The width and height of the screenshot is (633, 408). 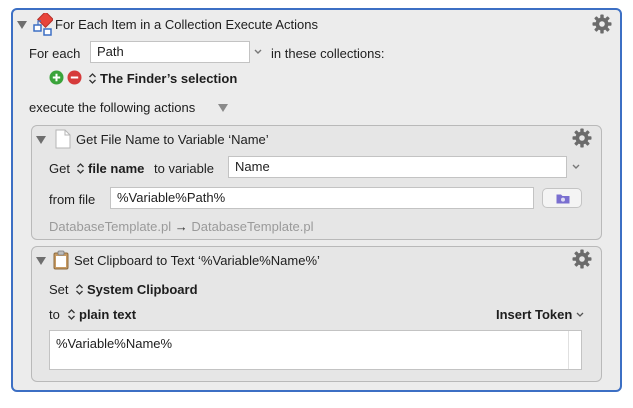 What do you see at coordinates (114, 343) in the screenshot?
I see `clipboard-text-value: %Variable%Name%` at bounding box center [114, 343].